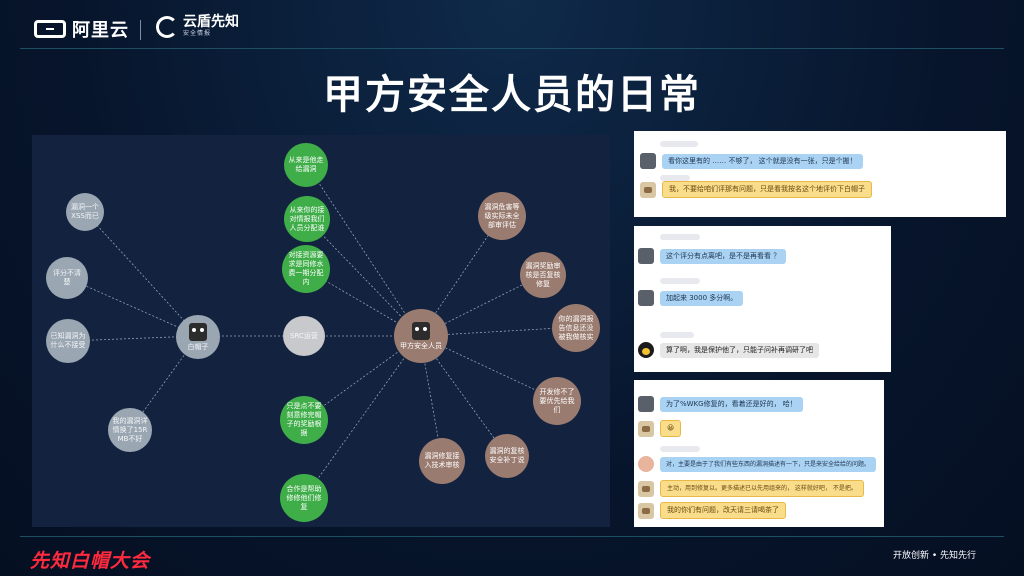 The width and height of the screenshot is (1024, 576). Describe the element at coordinates (304, 420) in the screenshot. I see `graph-node: 只是点不要刻意修完帽子的奖励根据` at that location.